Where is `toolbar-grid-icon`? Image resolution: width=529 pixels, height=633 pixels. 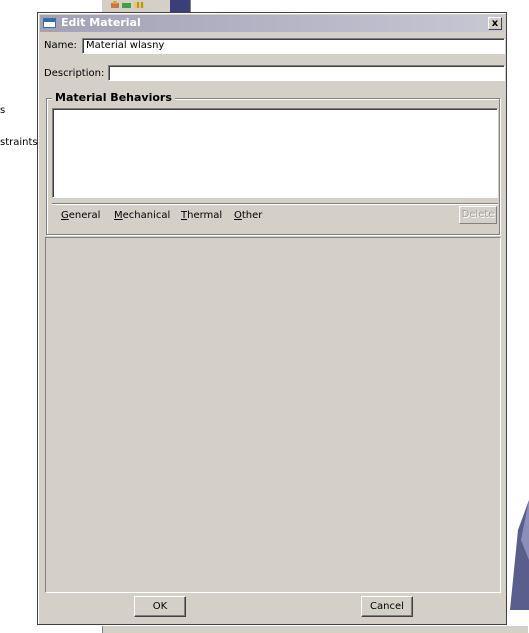 toolbar-grid-icon is located at coordinates (139, 5).